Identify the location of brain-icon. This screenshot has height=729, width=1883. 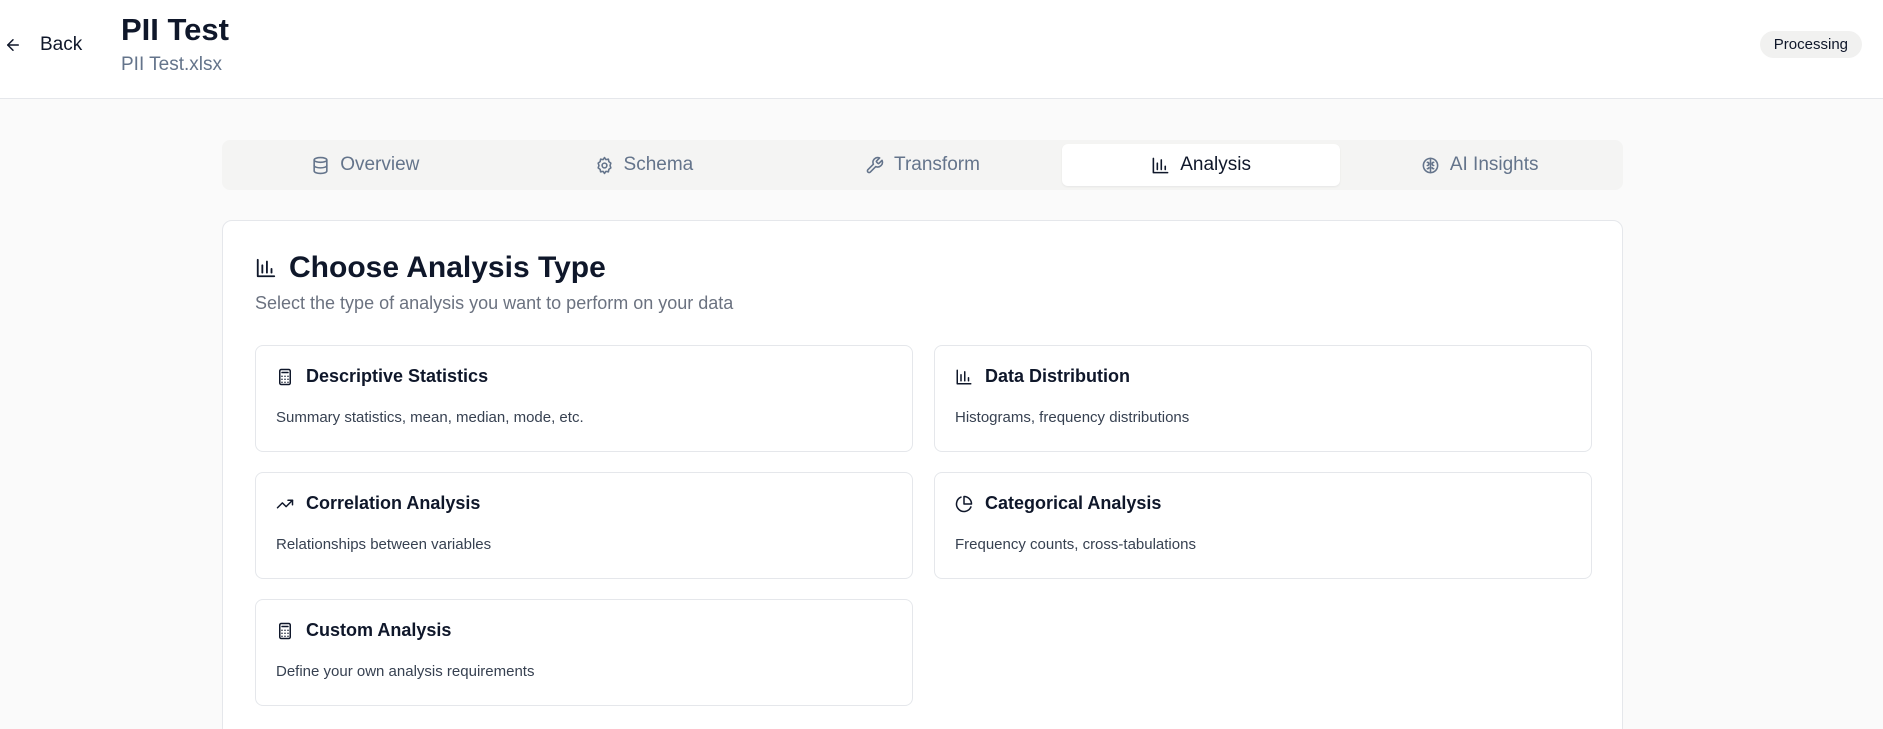
(1430, 165).